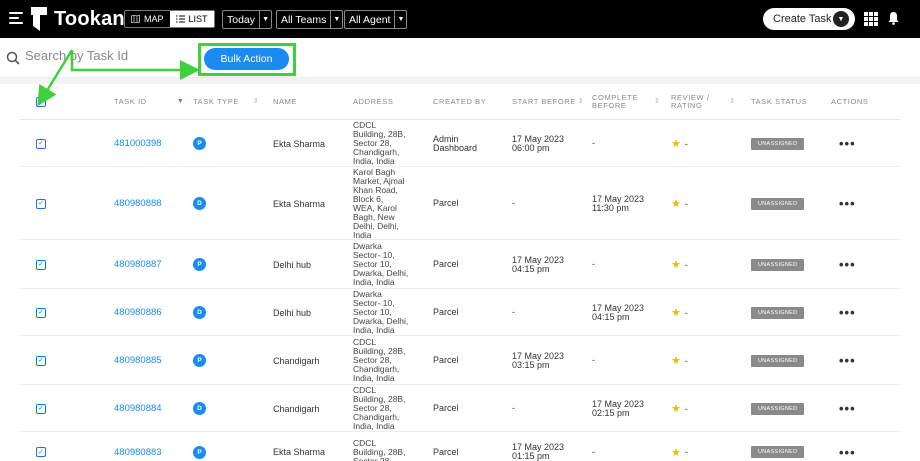 Image resolution: width=920 pixels, height=461 pixels. I want to click on start-before-header-label: START BEFORE, so click(544, 101).